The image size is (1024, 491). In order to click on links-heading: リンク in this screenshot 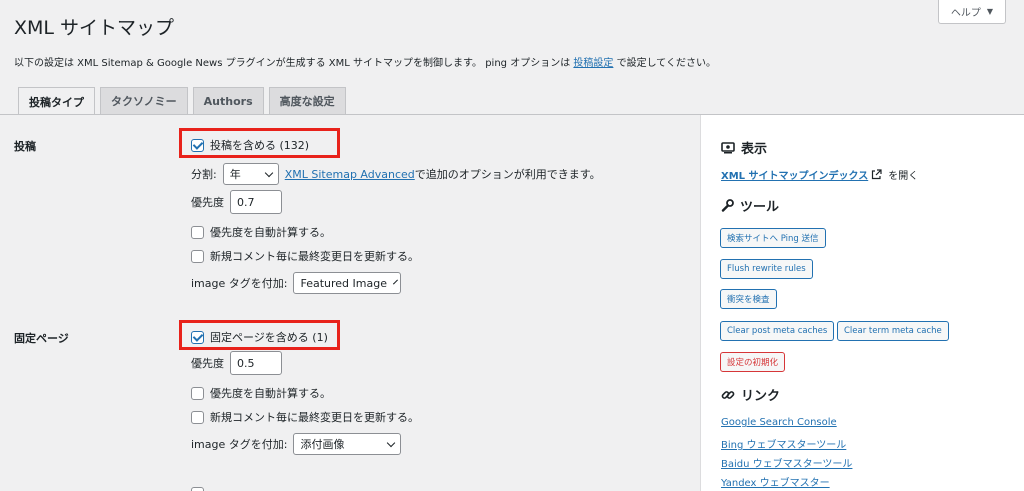, I will do `click(750, 394)`.